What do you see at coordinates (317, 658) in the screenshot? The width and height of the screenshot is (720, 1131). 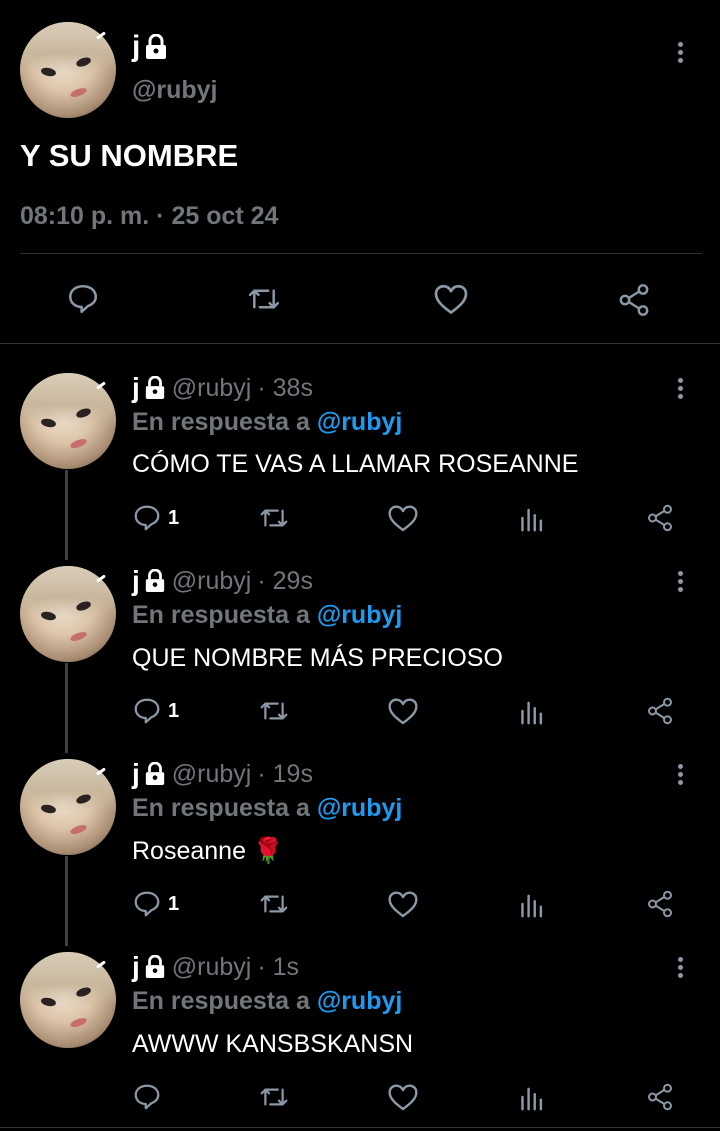 I see `tweet-text: QUE NOMBRE MÁS PRECIOSO` at bounding box center [317, 658].